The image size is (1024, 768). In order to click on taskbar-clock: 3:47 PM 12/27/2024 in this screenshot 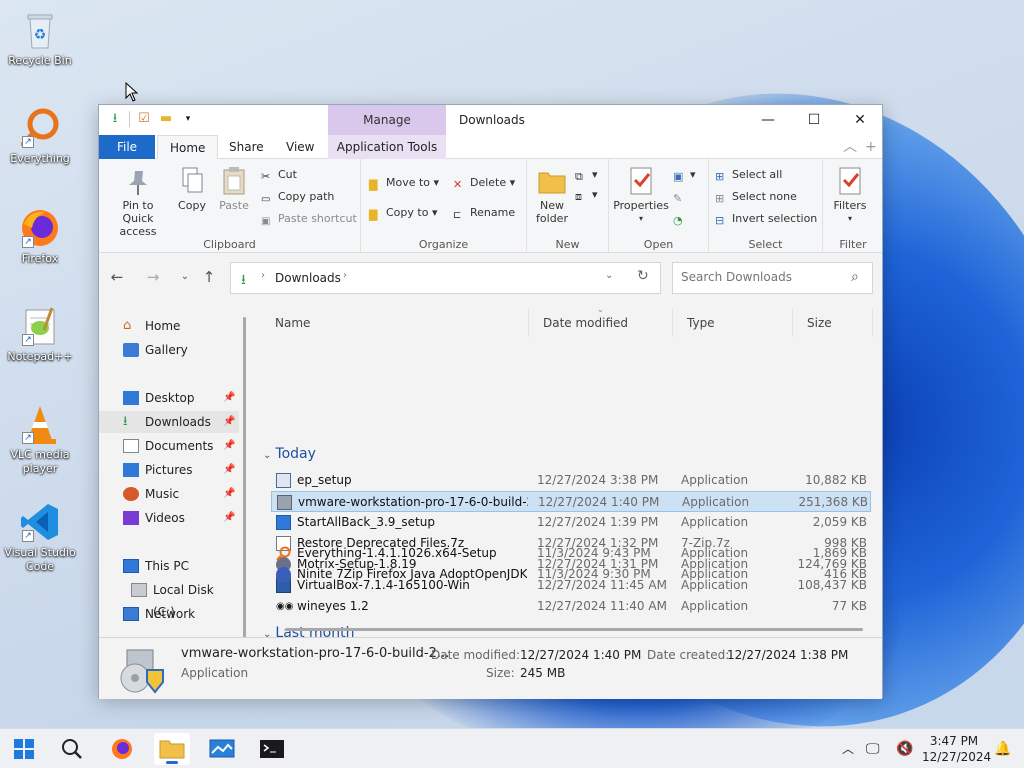, I will do `click(956, 749)`.